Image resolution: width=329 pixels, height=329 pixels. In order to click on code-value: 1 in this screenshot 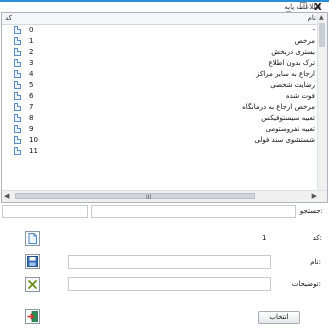, I will do `click(264, 238)`.